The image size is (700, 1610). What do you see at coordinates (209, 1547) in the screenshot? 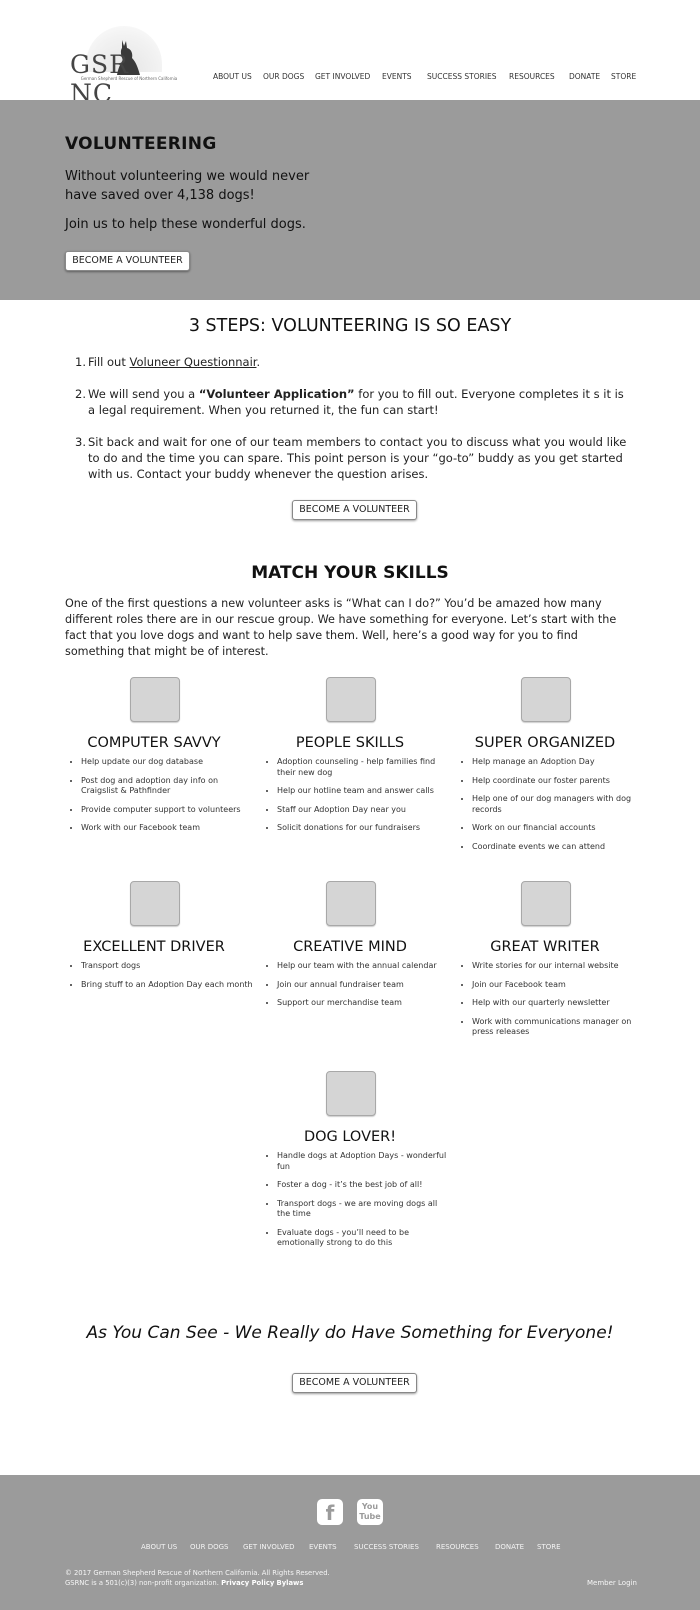
I see `footer-nav-our-dogs: OUR DOGS` at bounding box center [209, 1547].